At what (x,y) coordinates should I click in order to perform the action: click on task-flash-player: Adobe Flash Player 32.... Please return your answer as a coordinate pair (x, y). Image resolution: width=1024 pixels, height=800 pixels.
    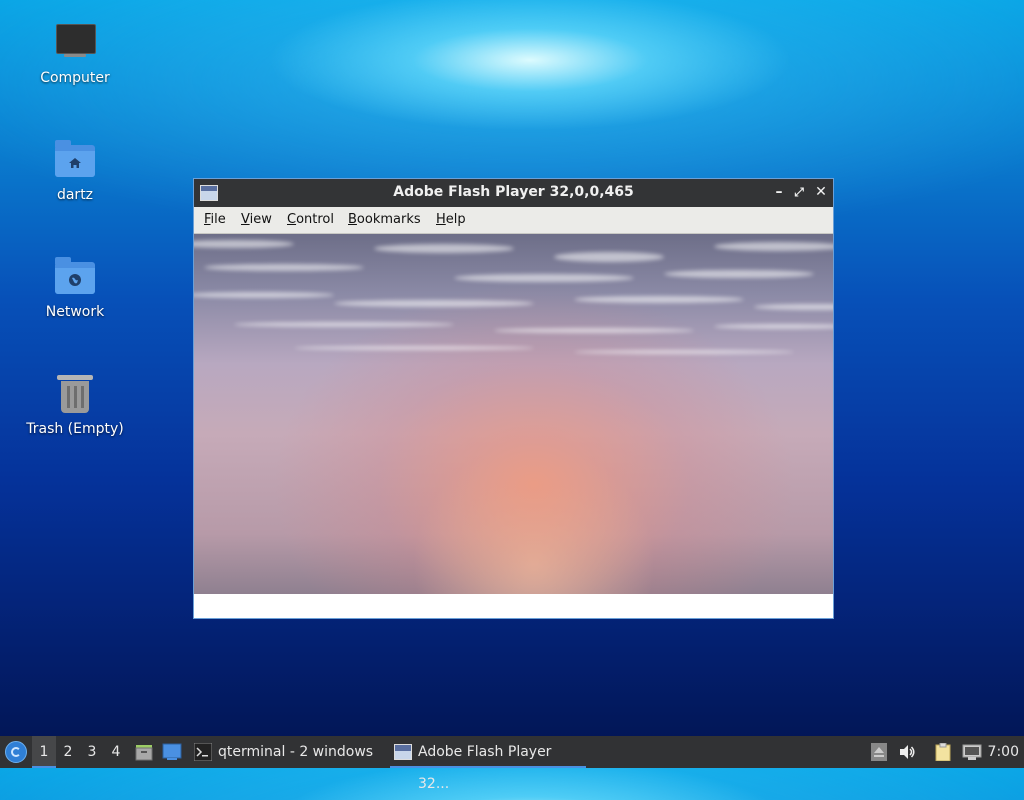
    Looking at the image, I should click on (488, 764).